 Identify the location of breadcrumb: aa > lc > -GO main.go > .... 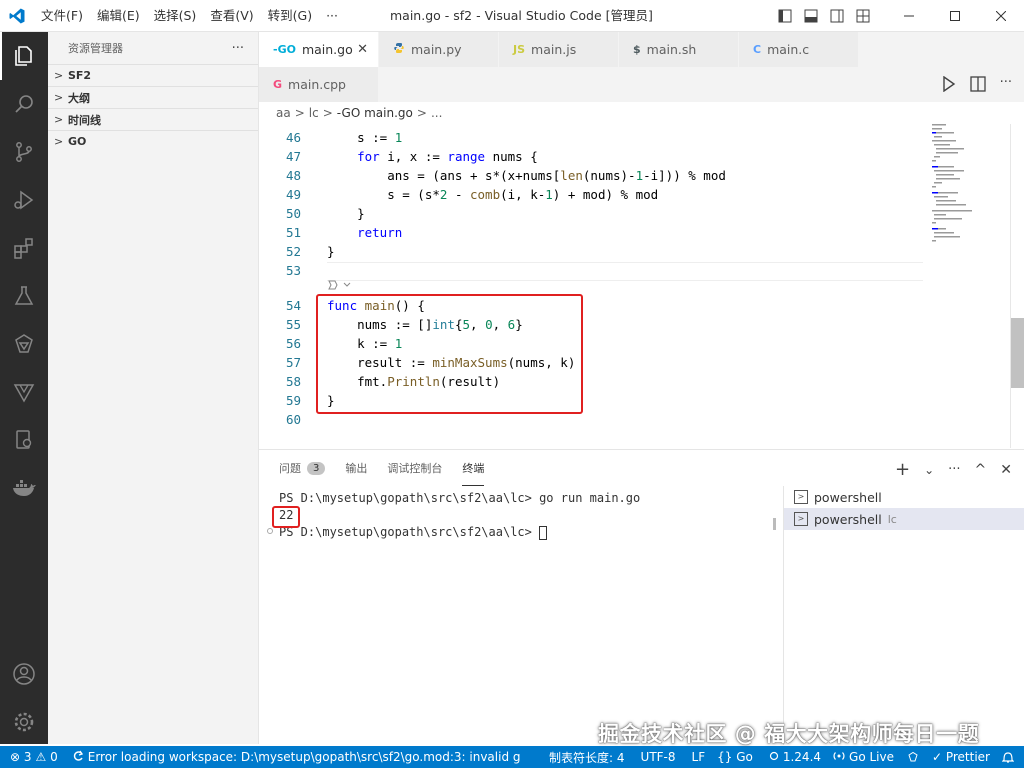
(641, 113).